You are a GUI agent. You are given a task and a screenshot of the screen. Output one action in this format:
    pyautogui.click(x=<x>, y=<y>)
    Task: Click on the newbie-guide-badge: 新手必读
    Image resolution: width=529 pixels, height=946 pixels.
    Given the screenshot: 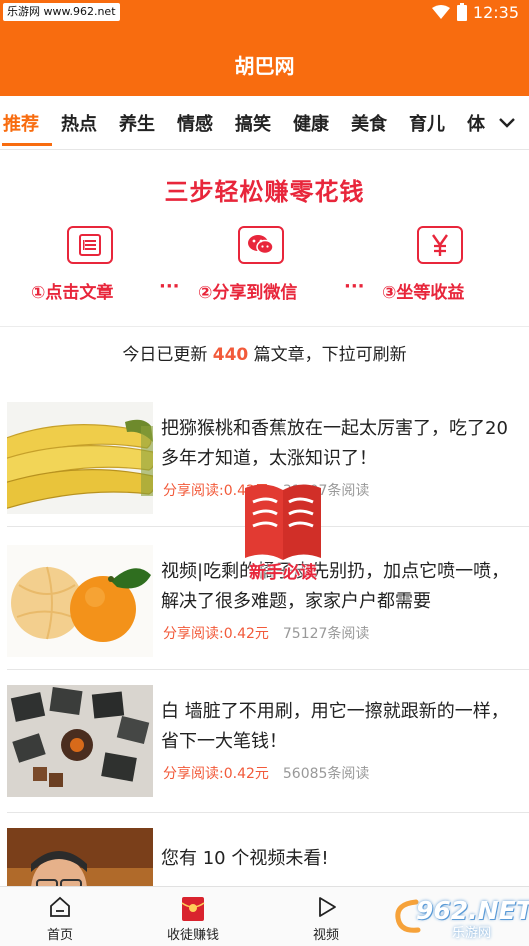 What is the action you would take?
    pyautogui.click(x=283, y=532)
    